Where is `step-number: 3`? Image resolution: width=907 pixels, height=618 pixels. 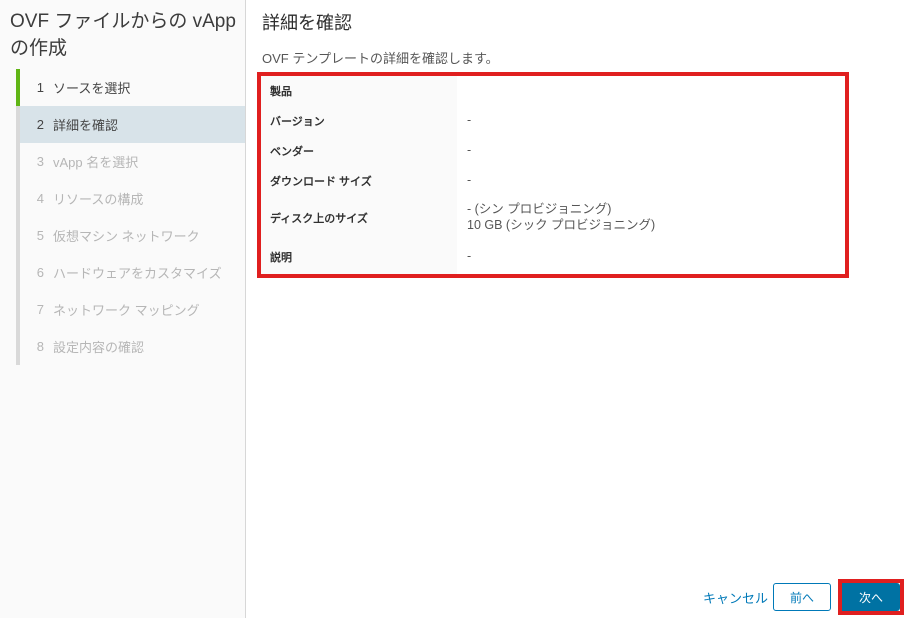
step-number: 3 is located at coordinates (40, 161).